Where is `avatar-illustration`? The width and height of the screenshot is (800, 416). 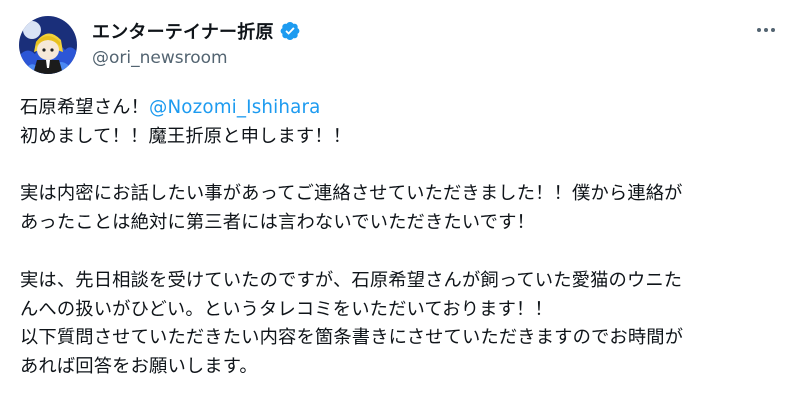
avatar-illustration is located at coordinates (48, 45).